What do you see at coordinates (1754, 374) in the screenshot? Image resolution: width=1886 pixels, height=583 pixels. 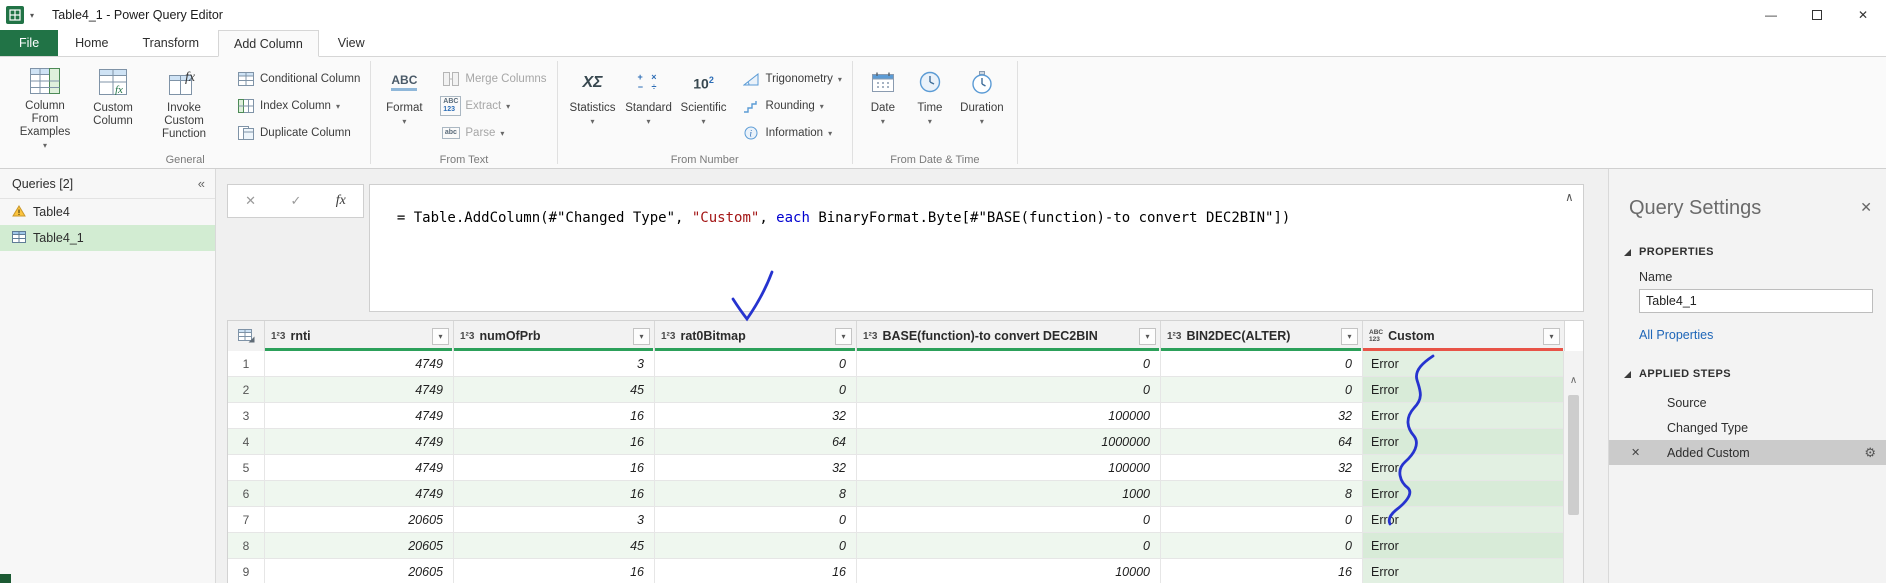 I see `applied-steps-section-header: APPLIED STEPS` at bounding box center [1754, 374].